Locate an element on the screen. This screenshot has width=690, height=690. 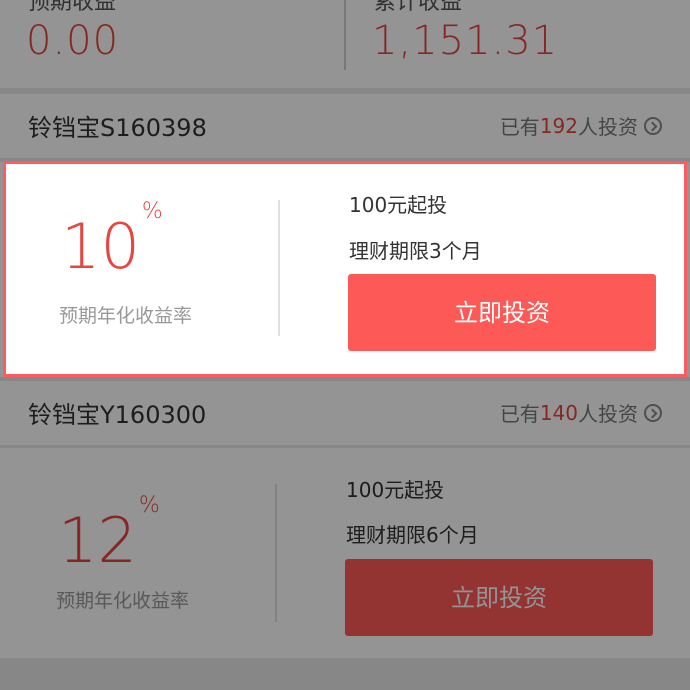
earnings-summary: 预期收益 0.00 累计收益 1,151.31 is located at coordinates (345, 44).